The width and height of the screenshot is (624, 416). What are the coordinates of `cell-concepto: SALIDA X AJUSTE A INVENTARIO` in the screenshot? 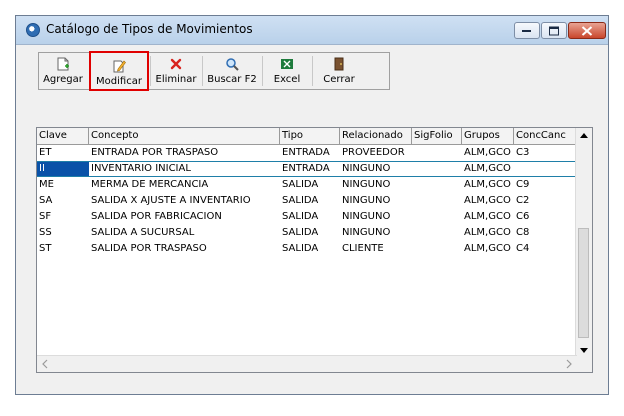 It's located at (171, 200).